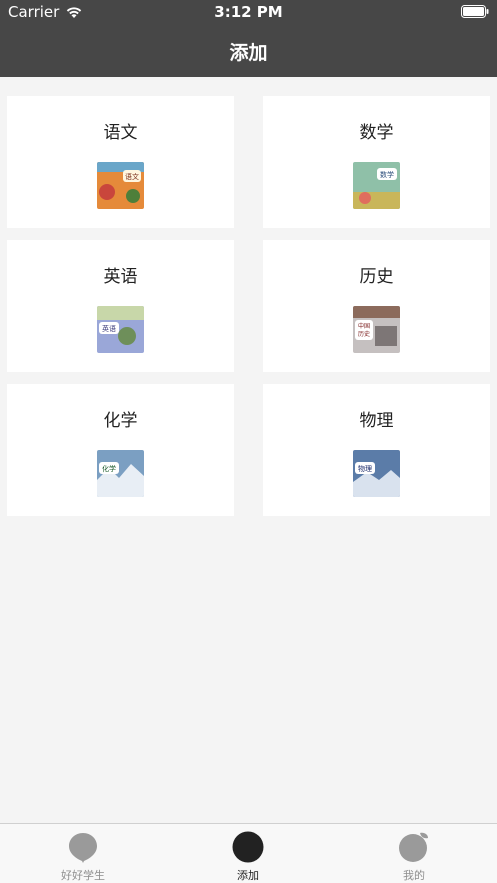 This screenshot has width=497, height=883. Describe the element at coordinates (376, 473) in the screenshot. I see `physics-book-cover-icon: 物理` at that location.